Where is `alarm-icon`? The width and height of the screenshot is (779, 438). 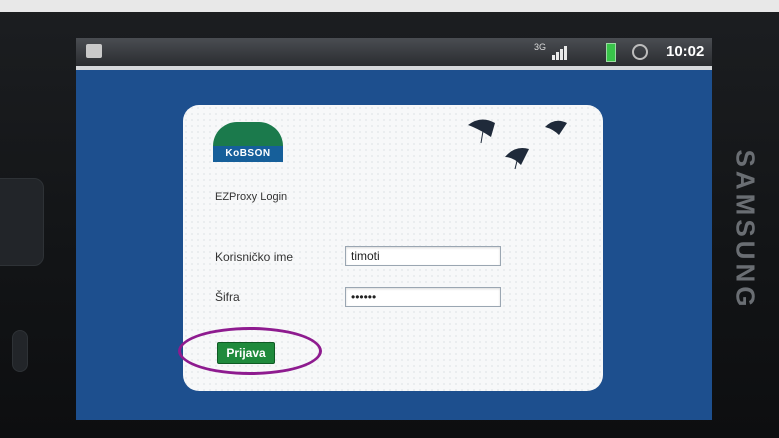
alarm-icon is located at coordinates (640, 52).